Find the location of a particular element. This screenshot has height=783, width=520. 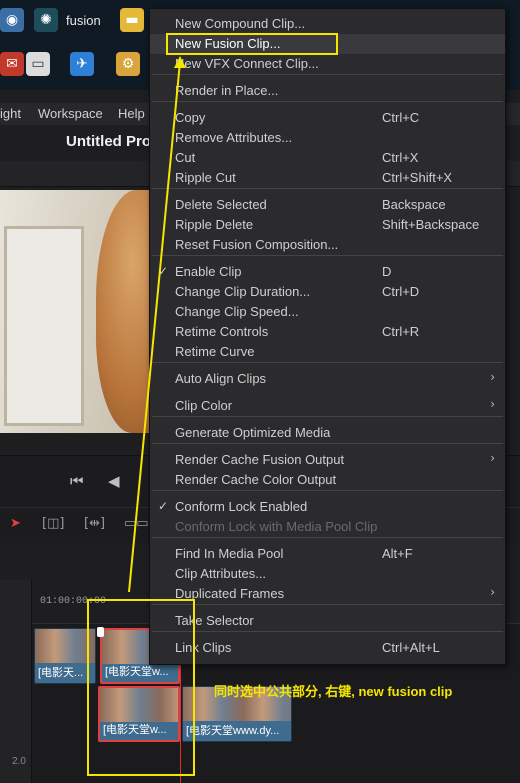

annotation-highlight-box is located at coordinates (252, 44).